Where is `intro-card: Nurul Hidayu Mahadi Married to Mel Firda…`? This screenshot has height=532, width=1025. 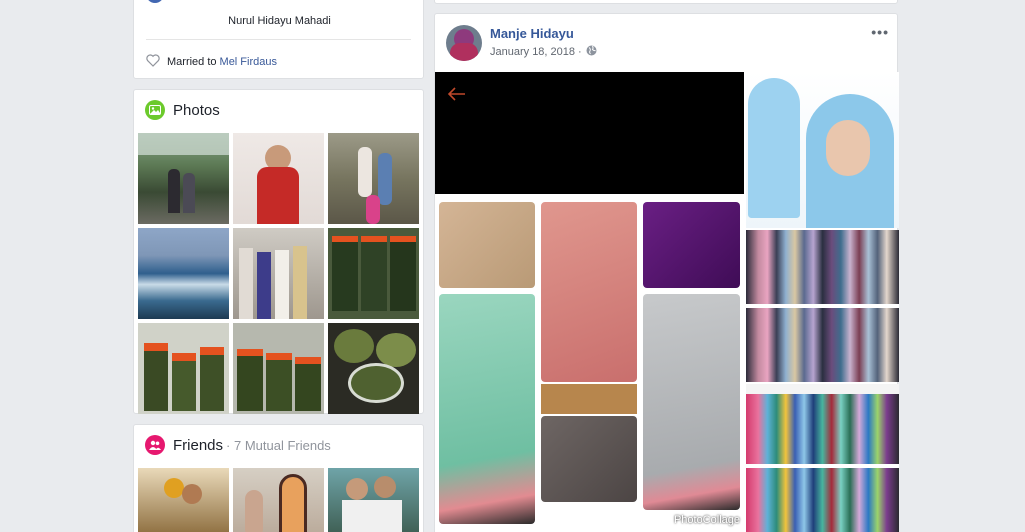 intro-card: Nurul Hidayu Mahadi Married to Mel Firda… is located at coordinates (278, 39).